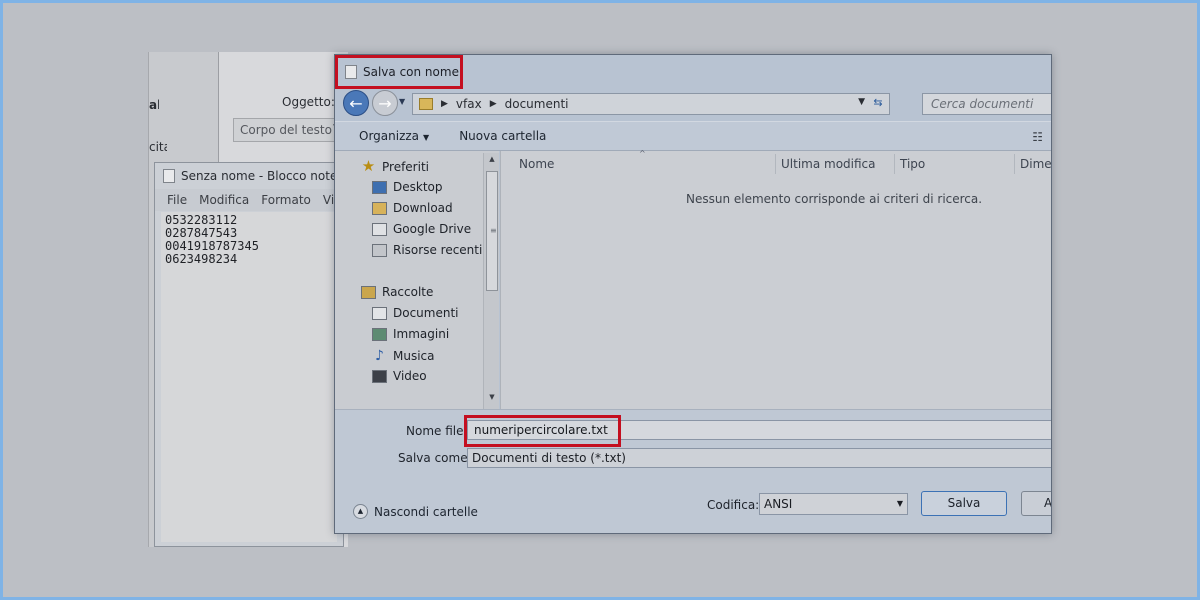  Describe the element at coordinates (642, 153) in the screenshot. I see `sort-ascending-icon: ^` at that location.